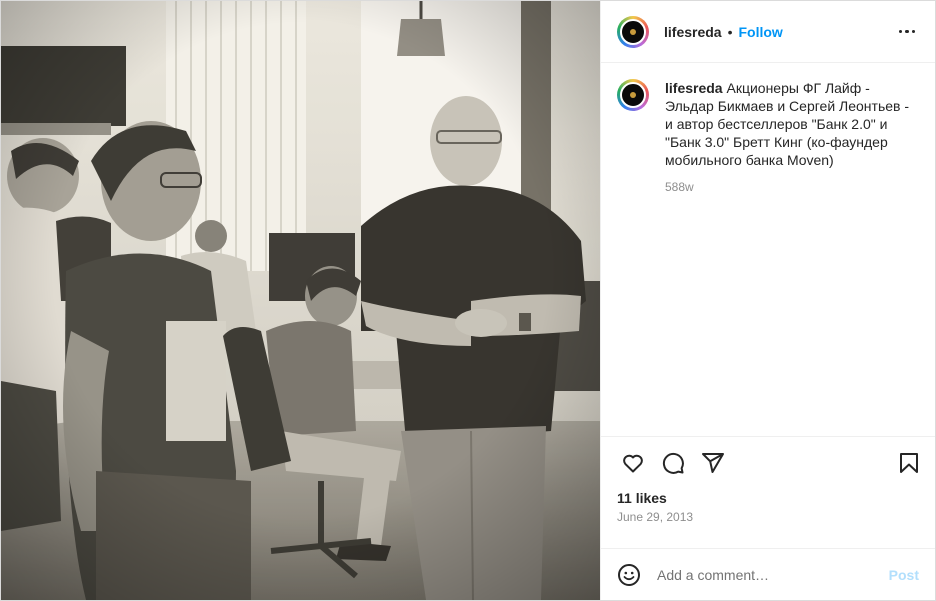 This screenshot has width=936, height=601. Describe the element at coordinates (629, 575) in the screenshot. I see `emoji-icon` at that location.